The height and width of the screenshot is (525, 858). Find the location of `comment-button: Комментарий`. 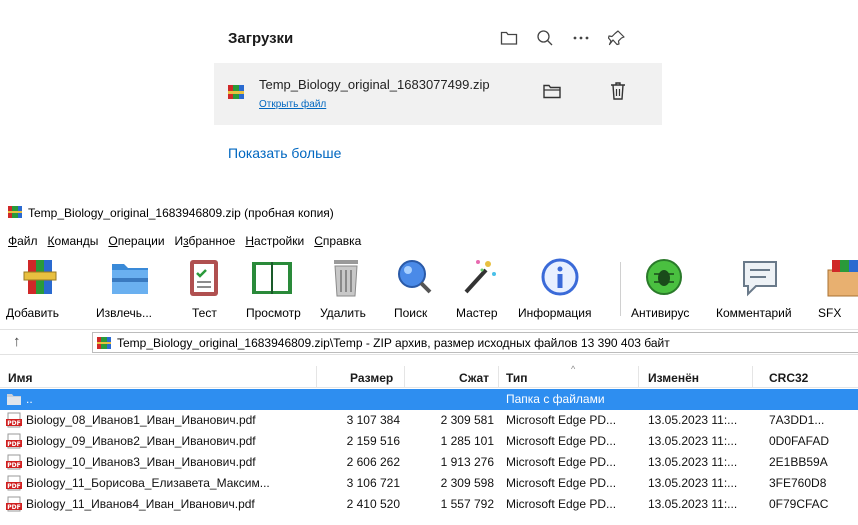

comment-button: Комментарий is located at coordinates (760, 288).